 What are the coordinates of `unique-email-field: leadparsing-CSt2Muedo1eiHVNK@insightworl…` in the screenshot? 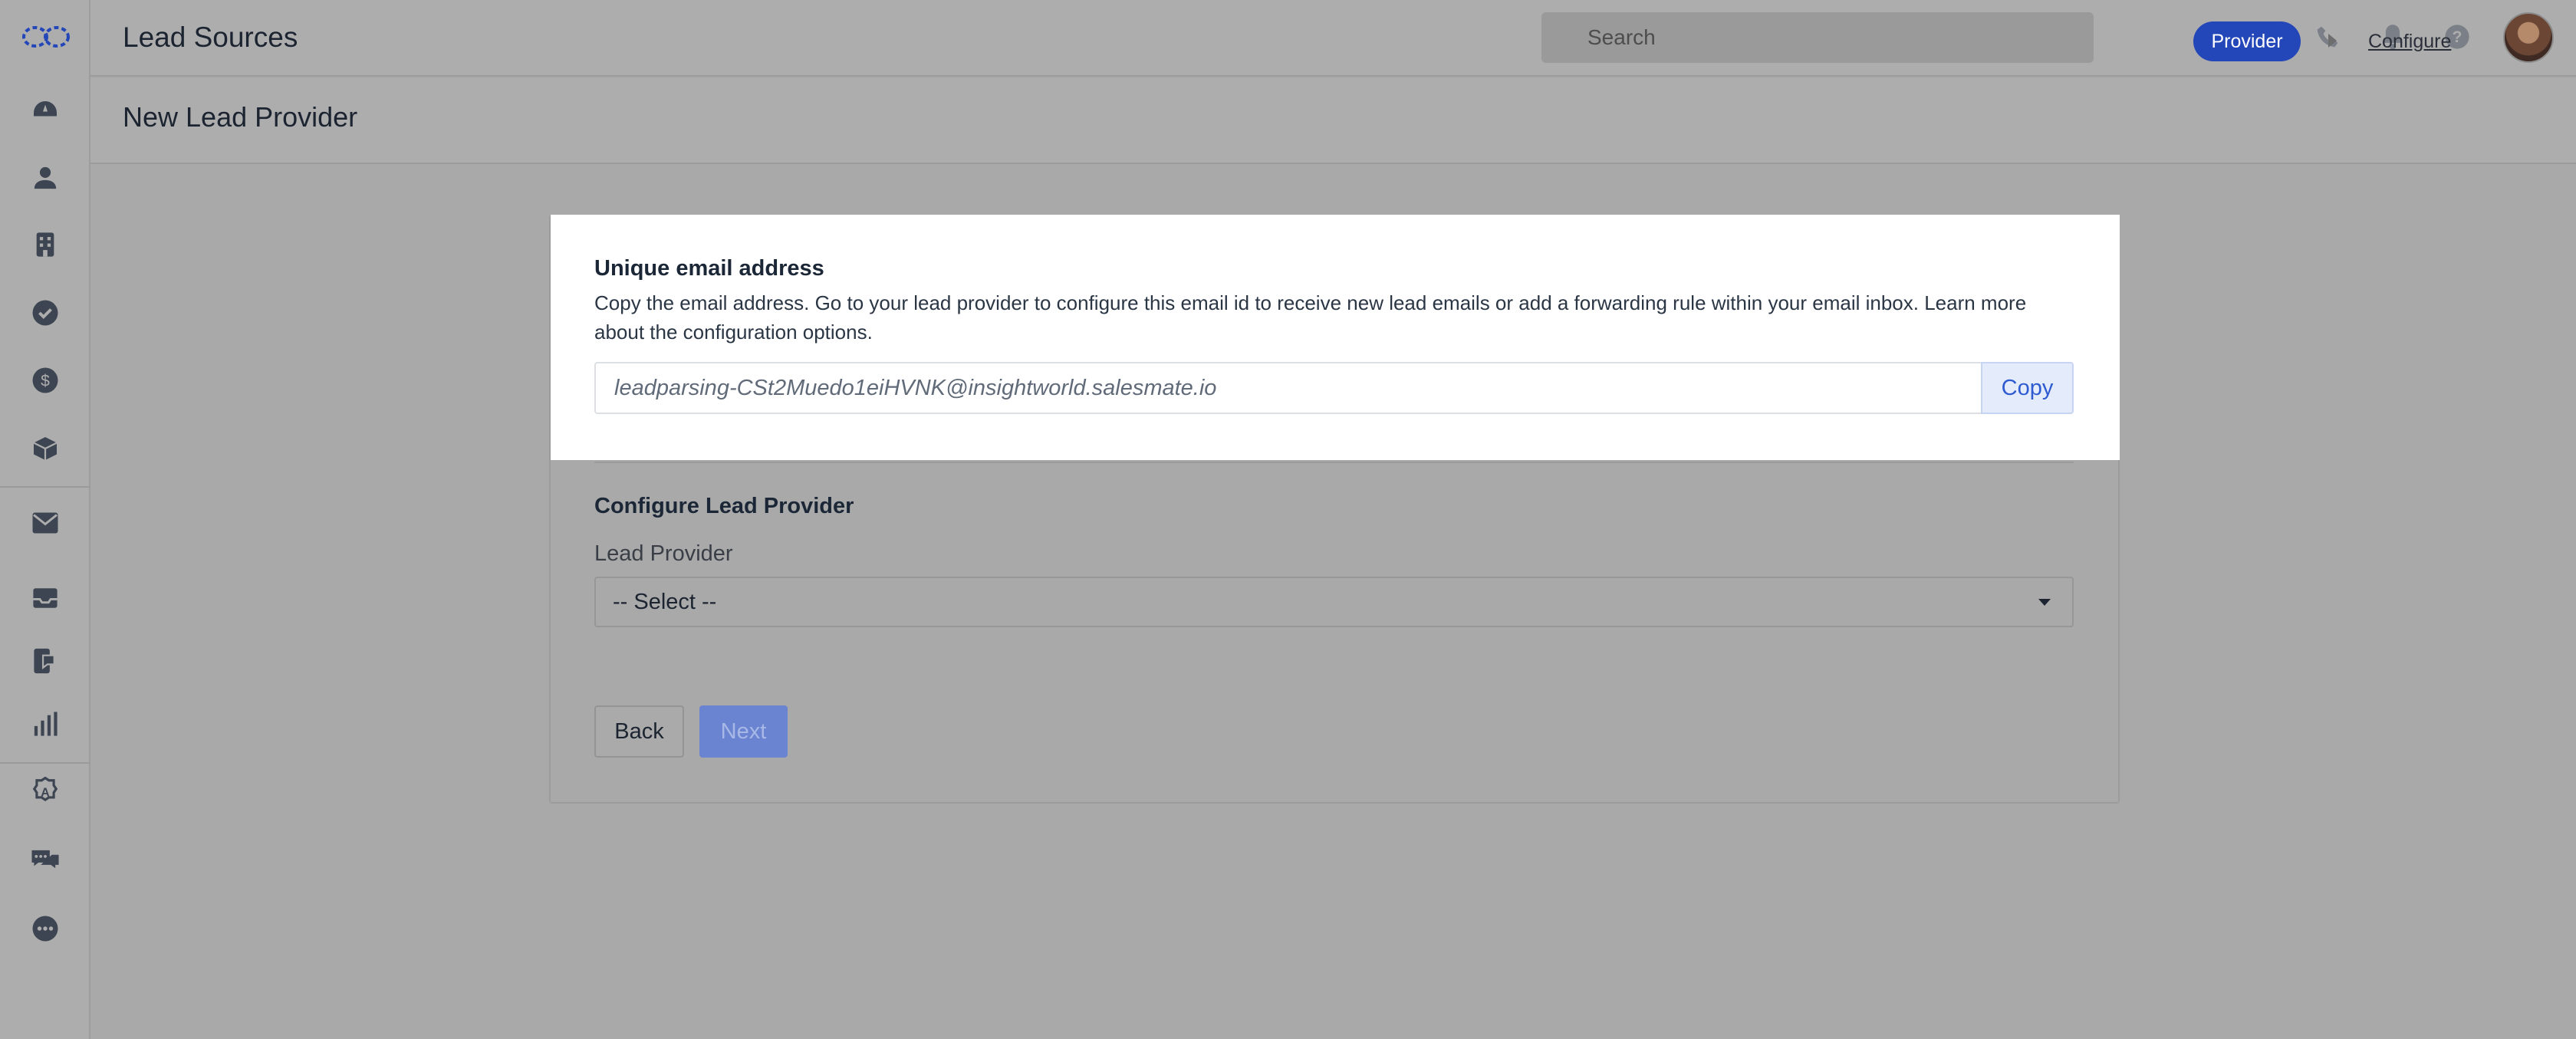 It's located at (1288, 388).